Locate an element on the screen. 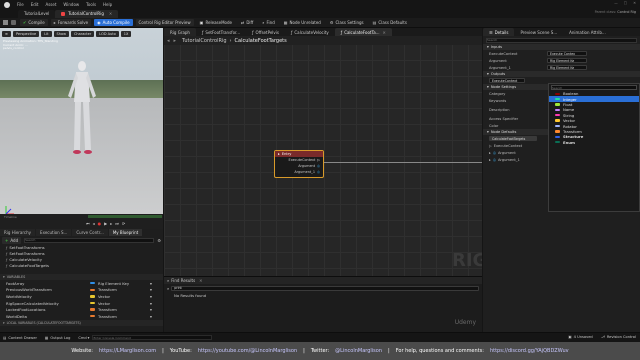 The height and width of the screenshot is (360, 640). diff-button: ⇄ Diff is located at coordinates (247, 22).